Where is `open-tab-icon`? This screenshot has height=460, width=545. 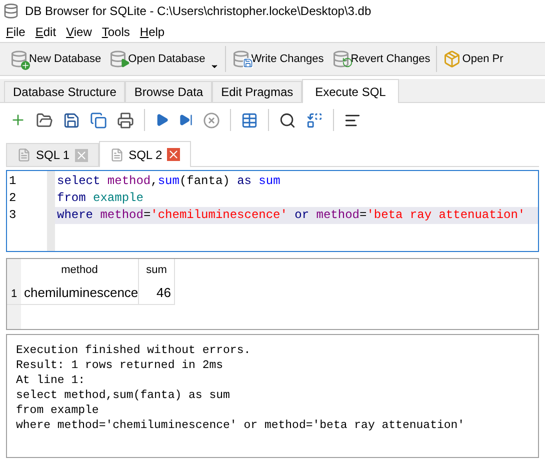 open-tab-icon is located at coordinates (18, 120).